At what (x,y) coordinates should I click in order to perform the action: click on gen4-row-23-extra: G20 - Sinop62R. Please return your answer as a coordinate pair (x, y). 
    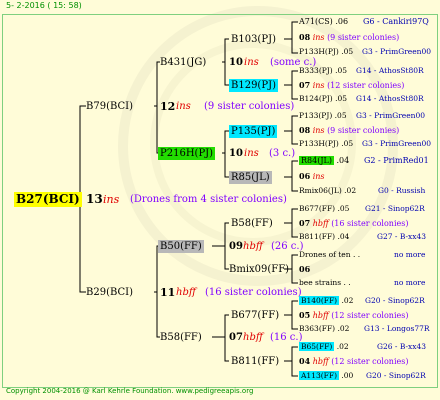
    Looking at the image, I should click on (396, 375).